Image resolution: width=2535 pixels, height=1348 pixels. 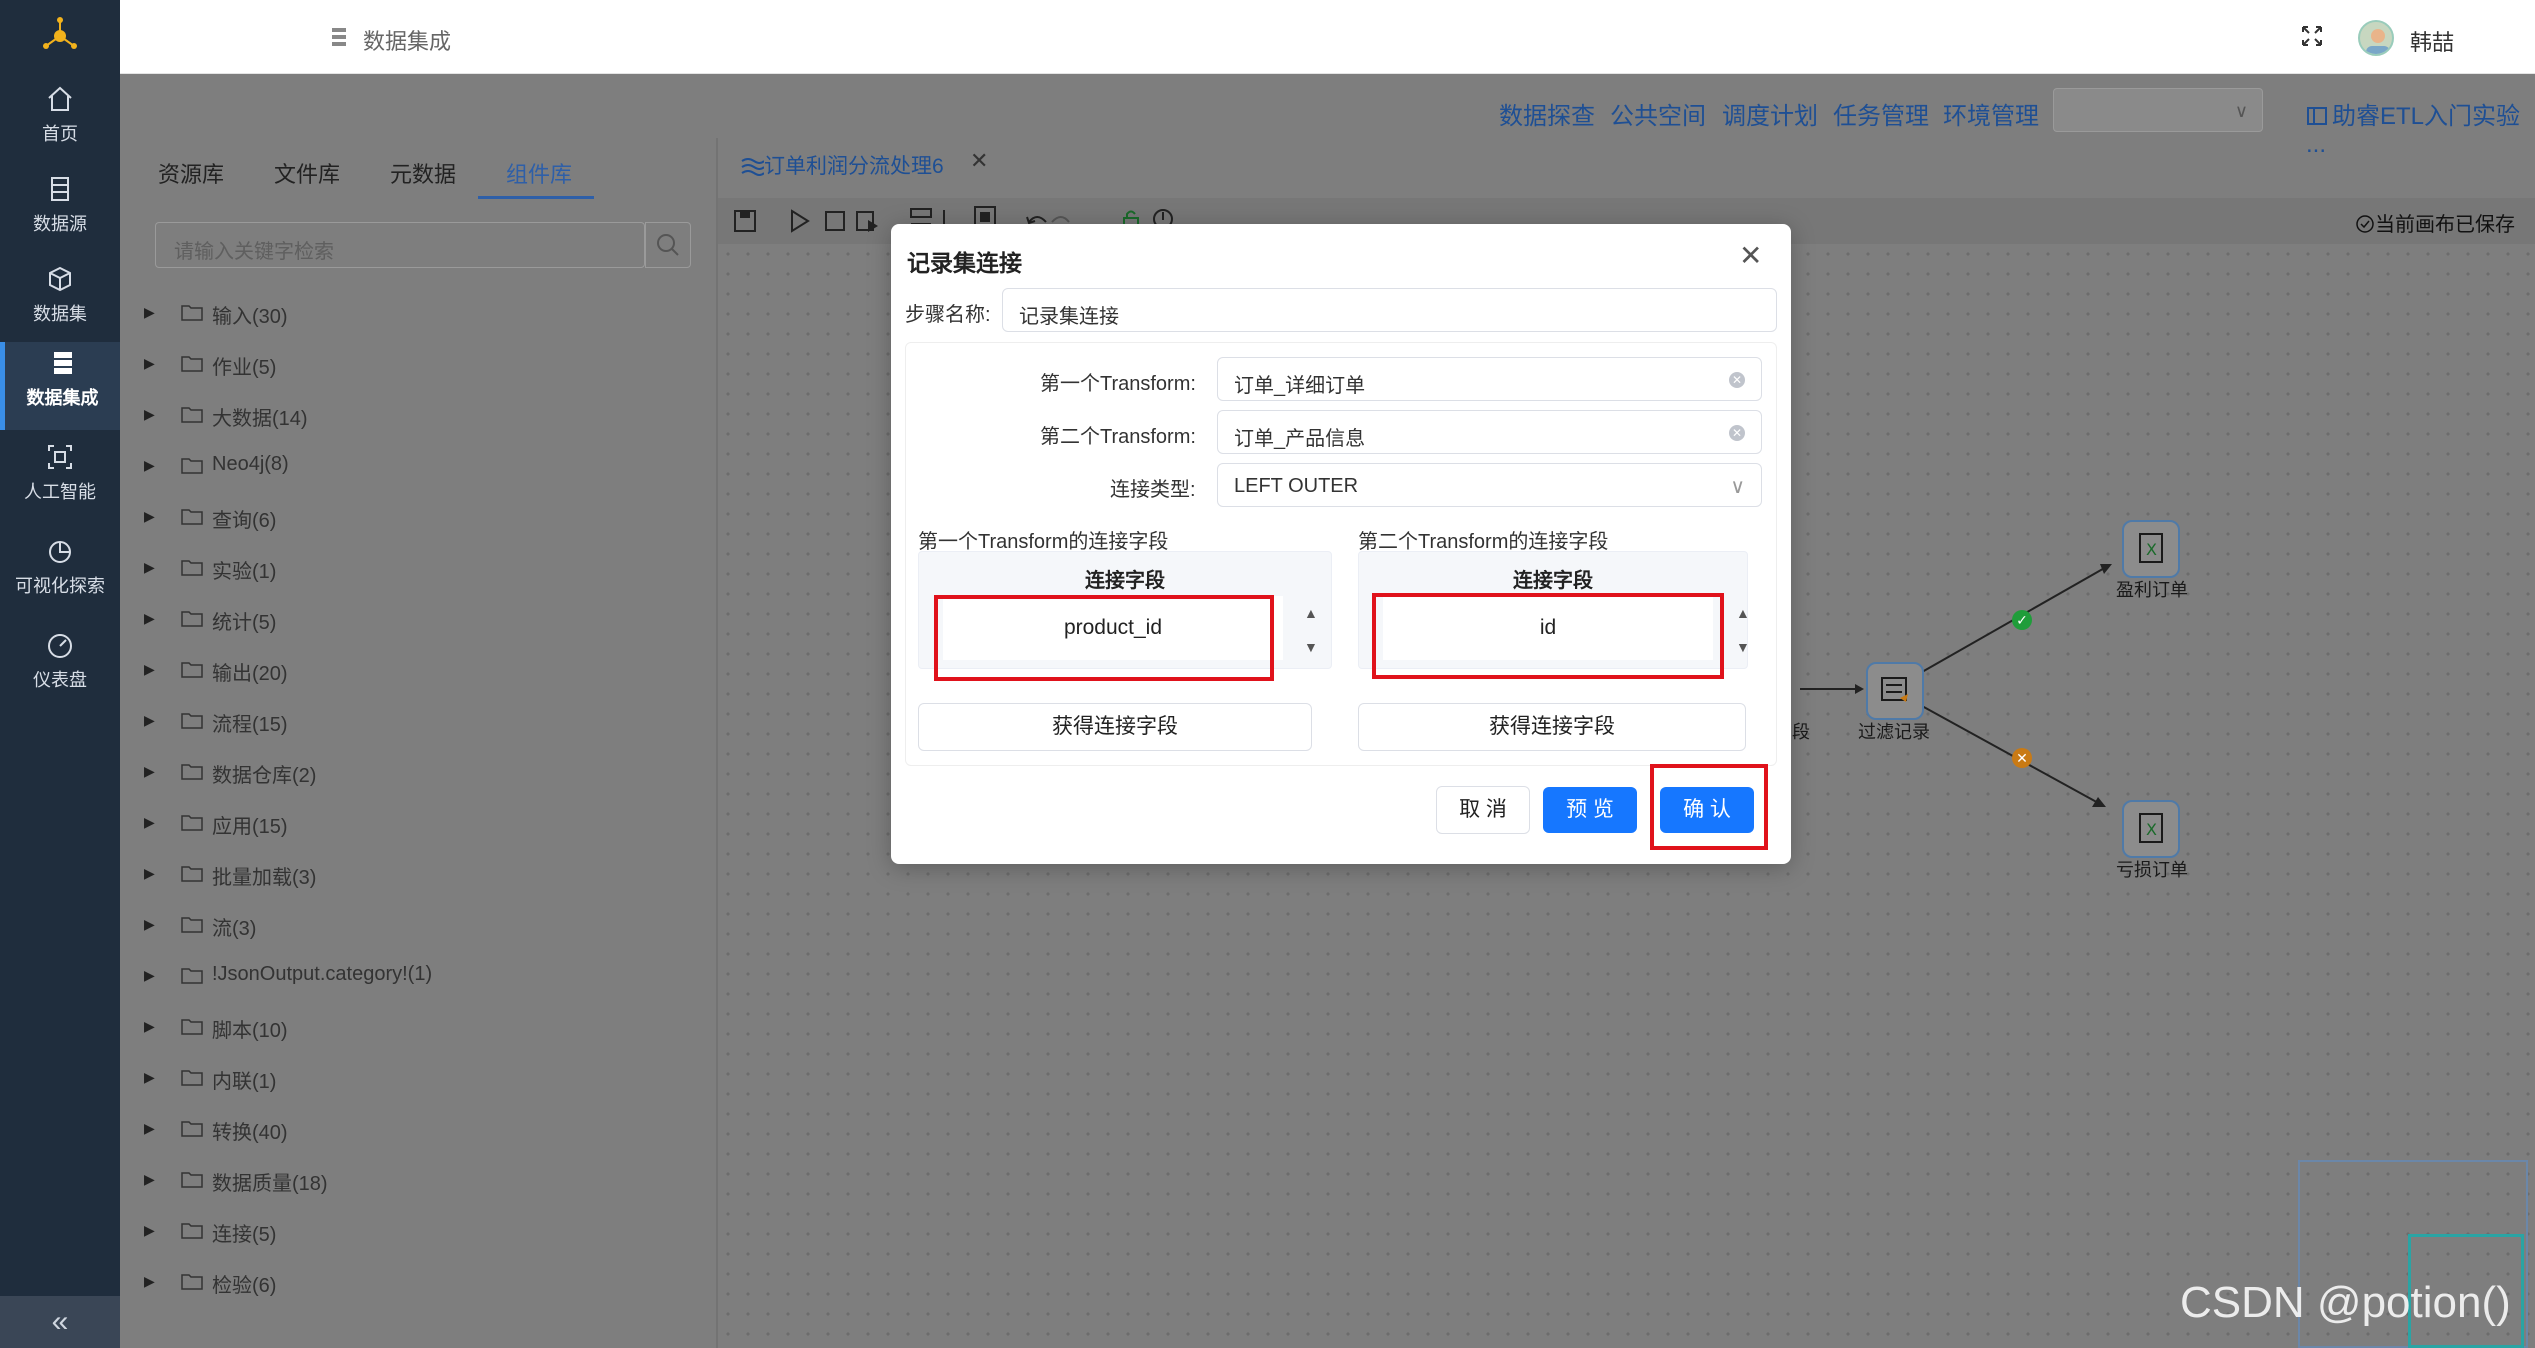 What do you see at coordinates (390, 1238) in the screenshot?
I see `tree-item: ▶ 连接(5)` at bounding box center [390, 1238].